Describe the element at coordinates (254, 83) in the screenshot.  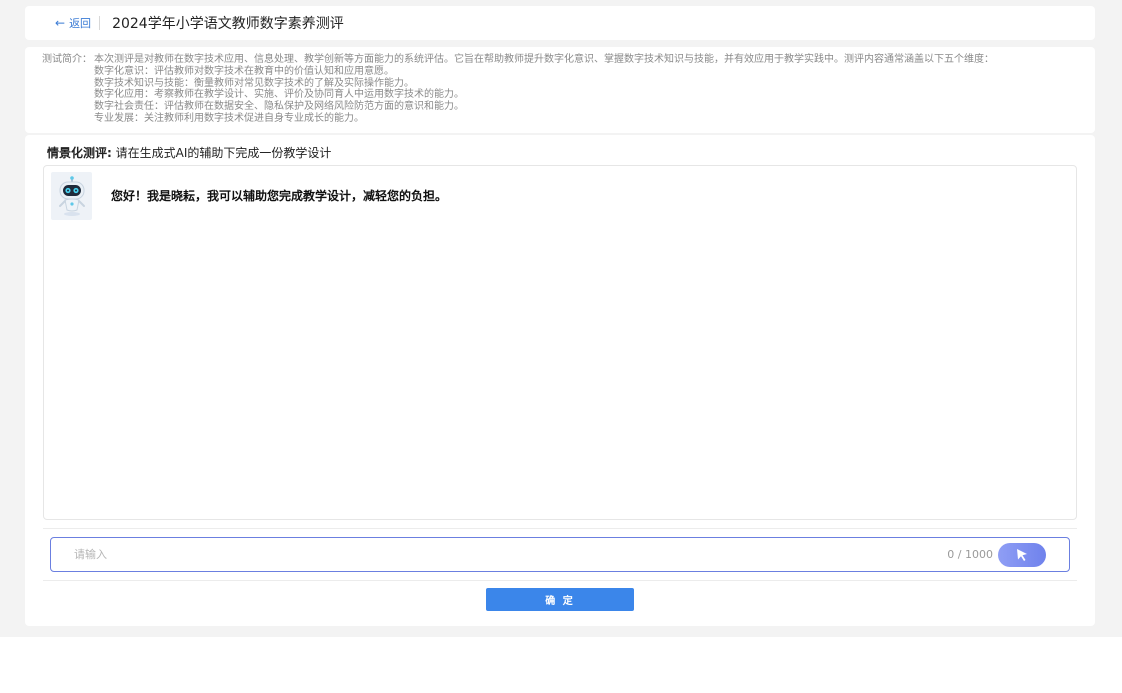
I see `intro-dimension: 数字技术知识与技能：衡量教师对常见数字技术的了解及实际操作能力。` at that location.